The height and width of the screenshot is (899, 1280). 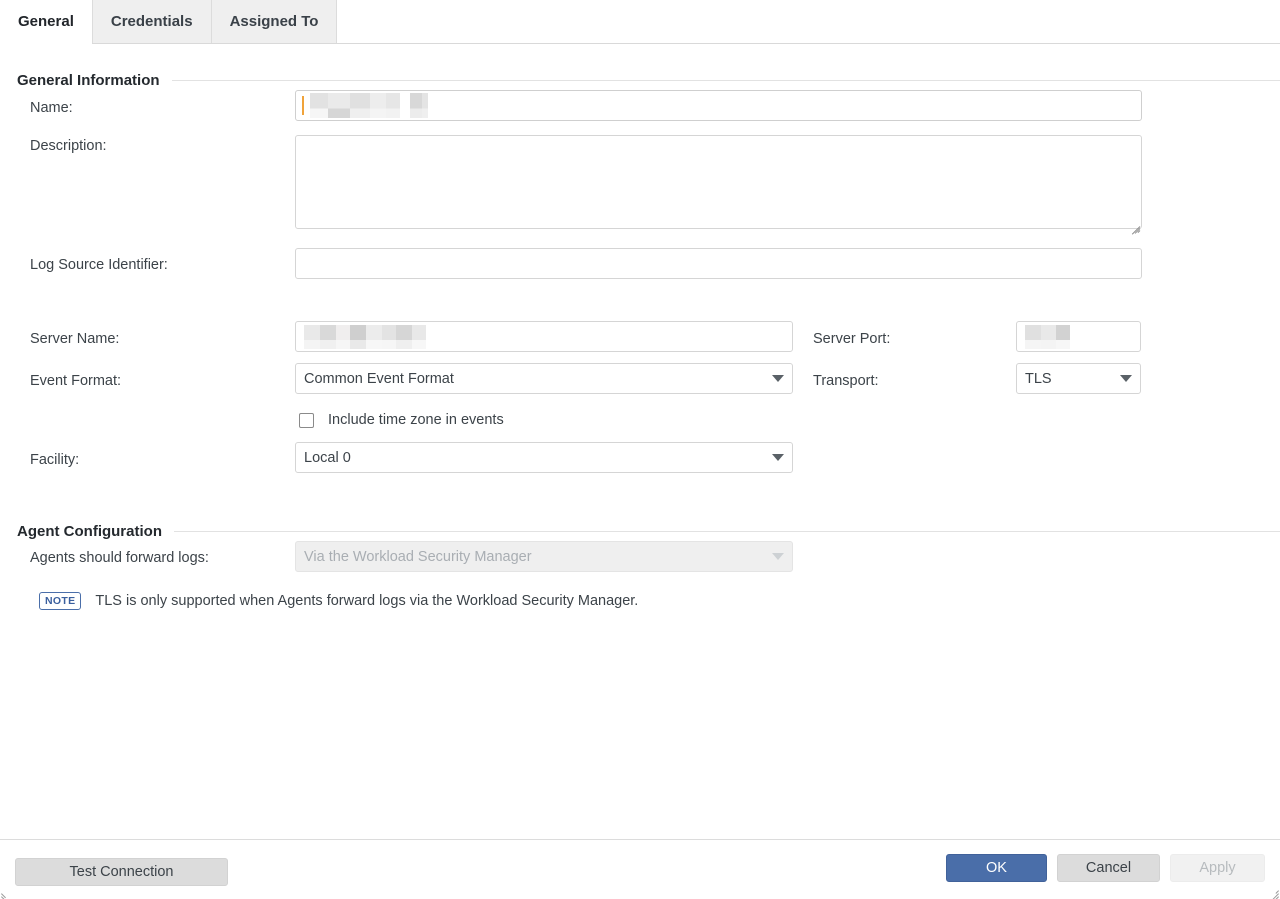 I want to click on field-row-server-port: Server Port:, so click(x=913, y=339).